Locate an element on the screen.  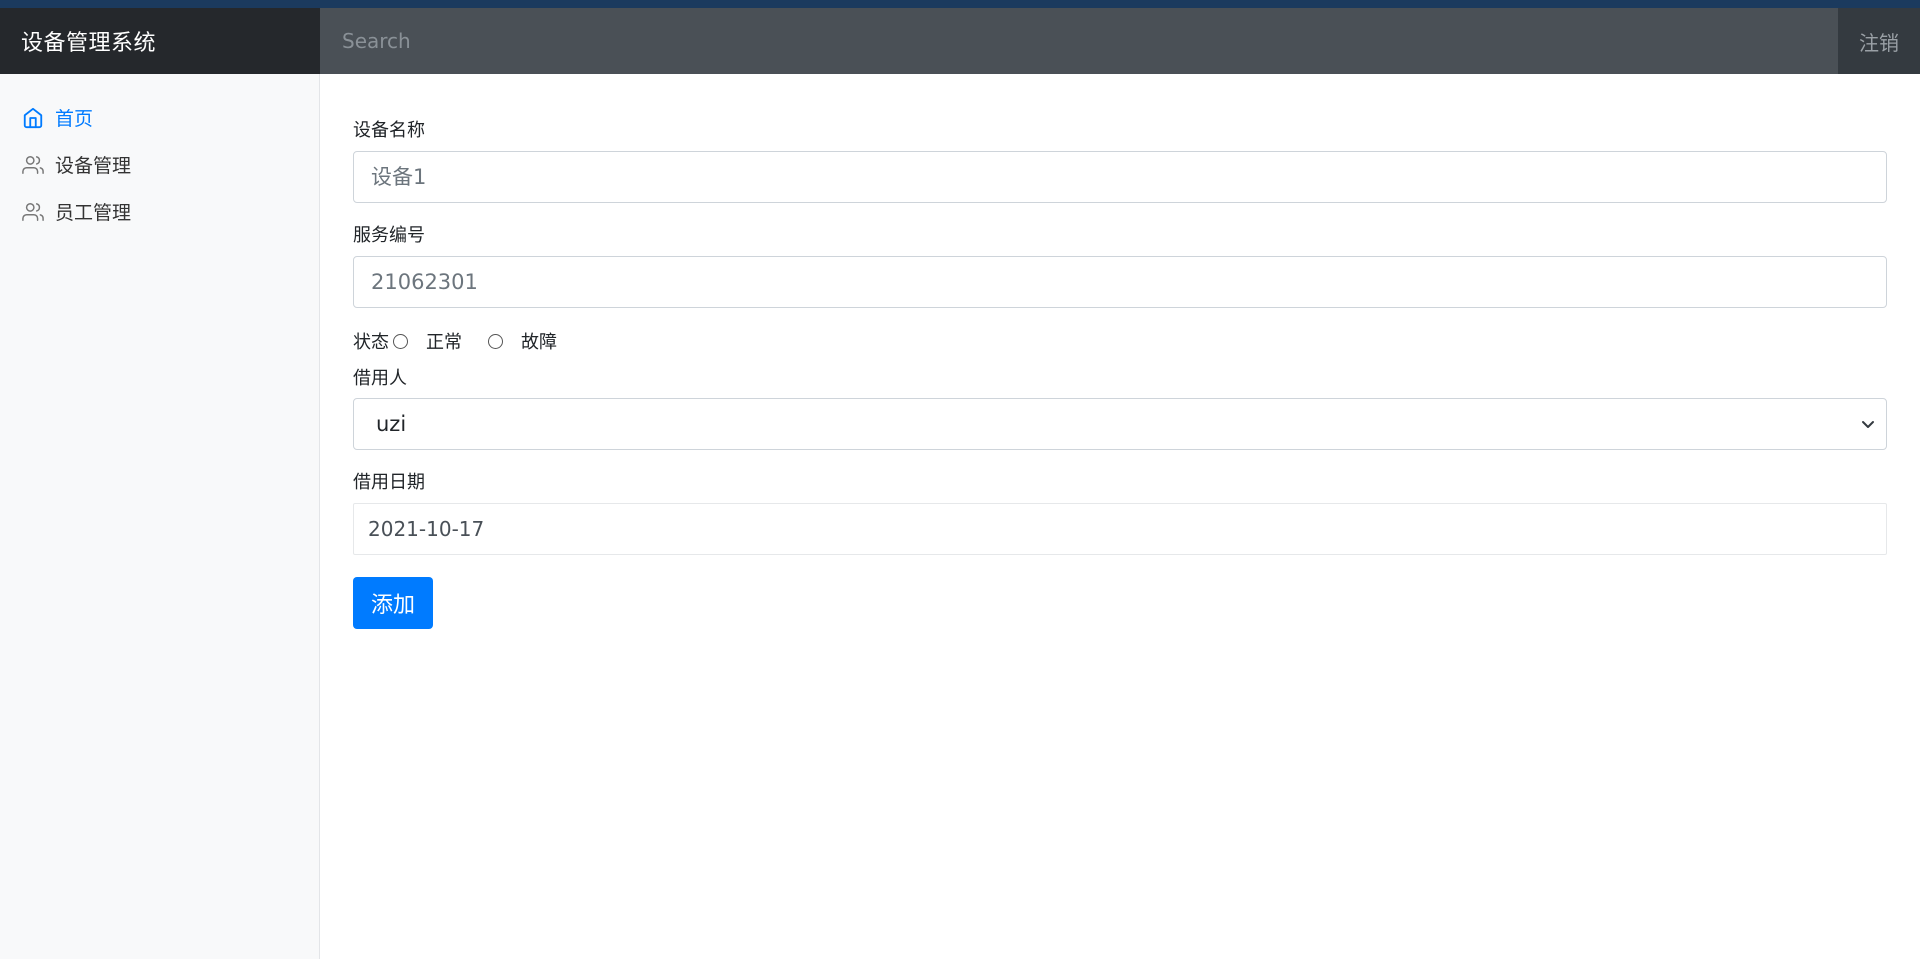
status-radio-fault is located at coordinates (495, 341).